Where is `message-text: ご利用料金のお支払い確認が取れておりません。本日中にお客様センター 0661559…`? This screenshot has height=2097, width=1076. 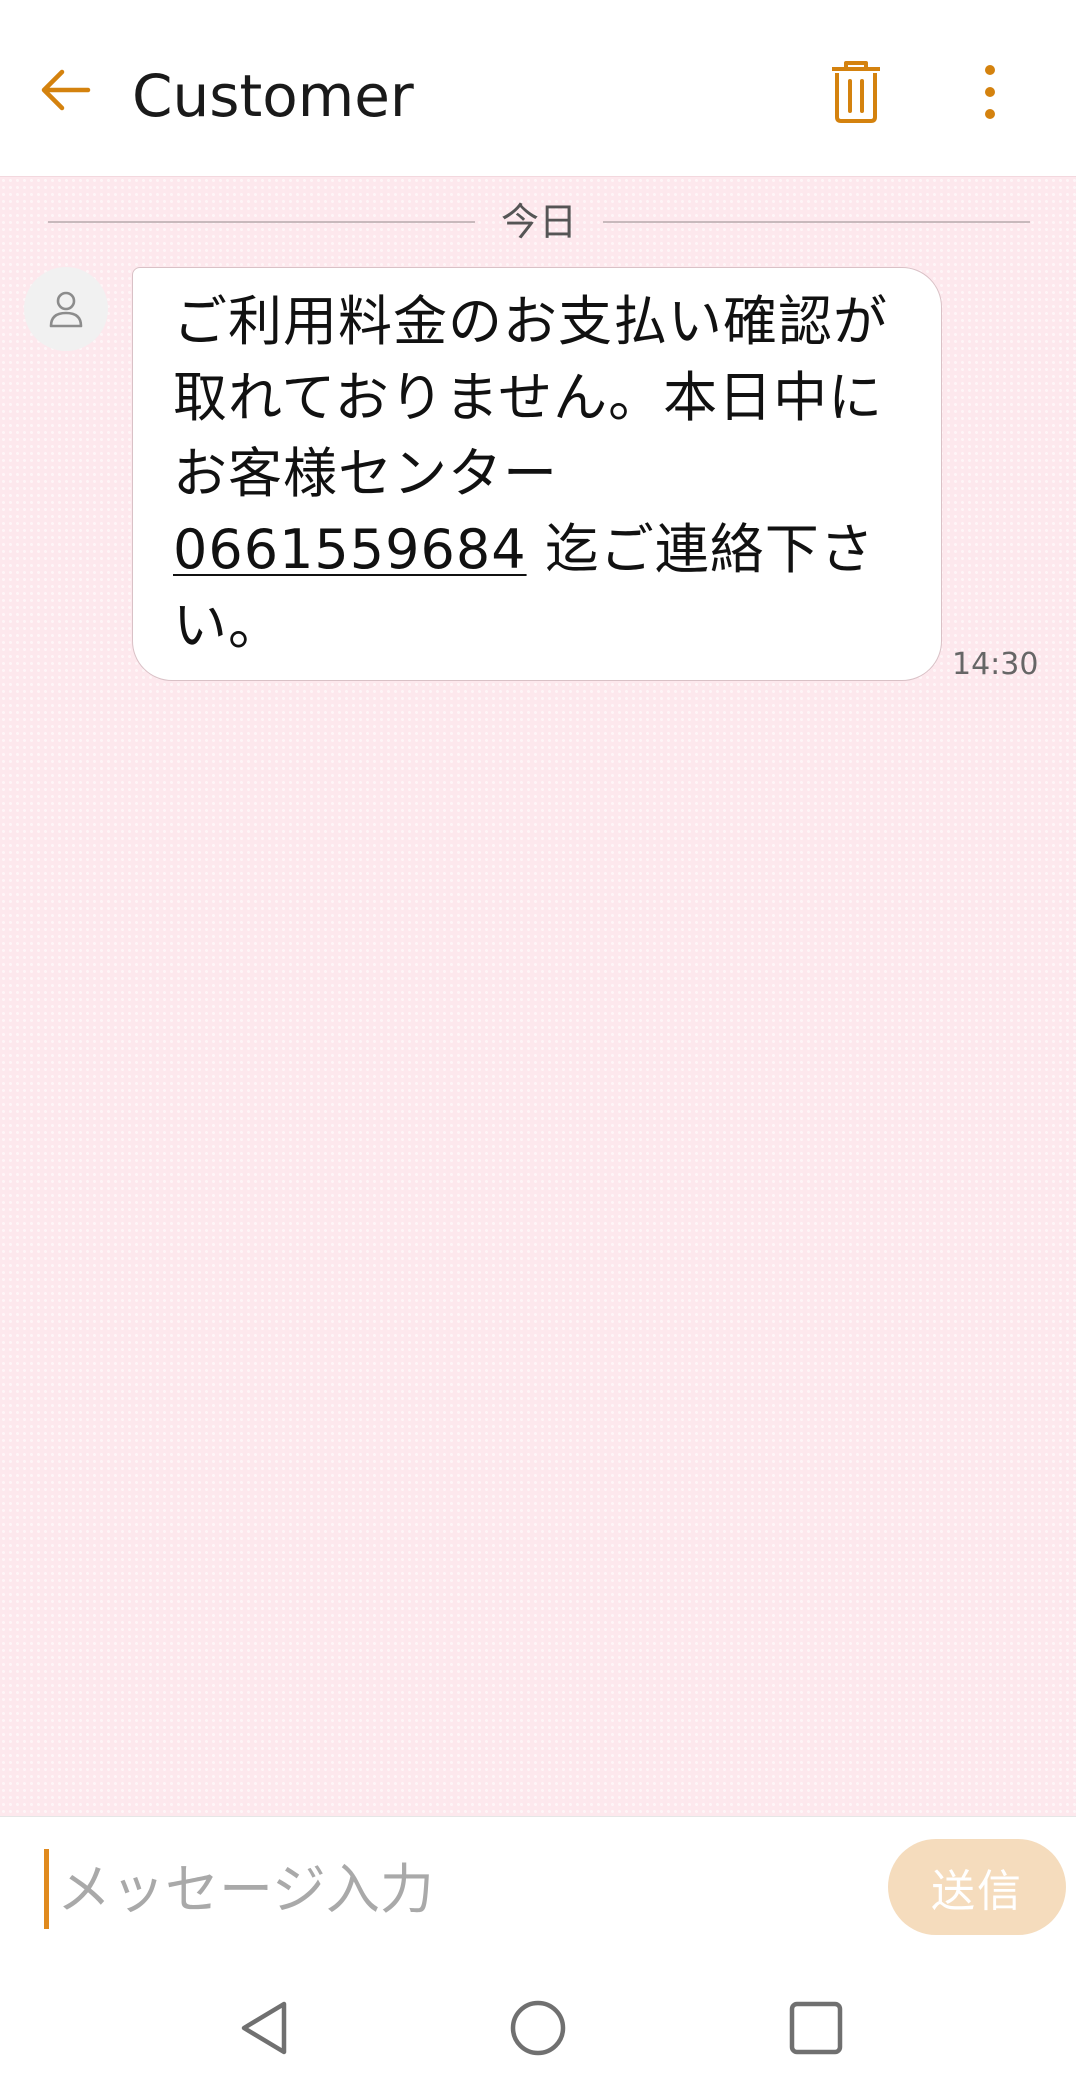
message-text: ご利用料金のお支払い確認が取れておりません。本日中にお客様センター 0661559… is located at coordinates (537, 474).